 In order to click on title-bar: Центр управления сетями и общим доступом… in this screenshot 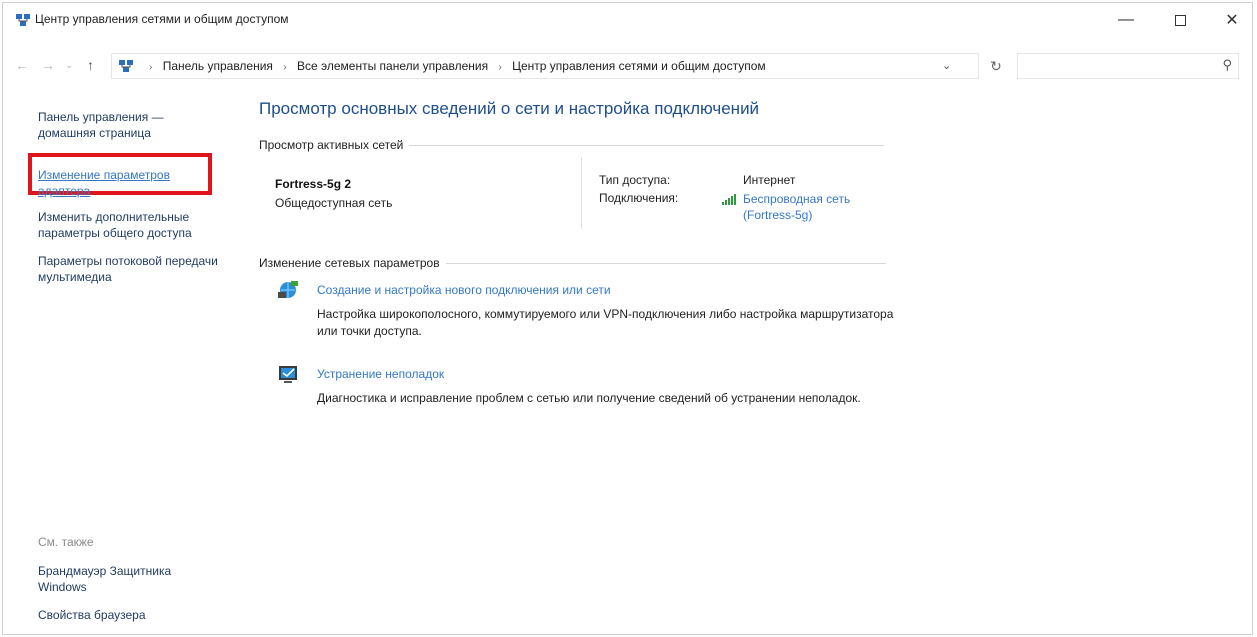, I will do `click(627, 20)`.